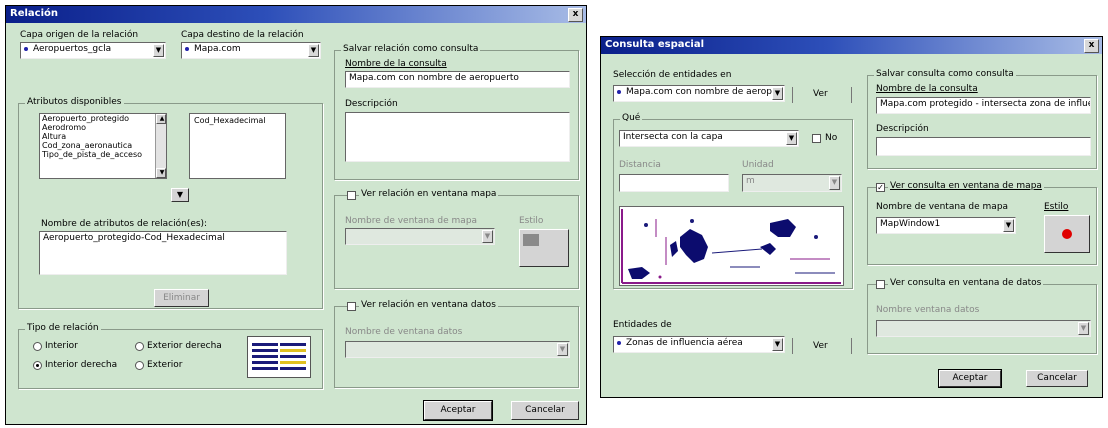 The image size is (1108, 428). I want to click on save-query-title: Salvar relación como consulta, so click(411, 49).